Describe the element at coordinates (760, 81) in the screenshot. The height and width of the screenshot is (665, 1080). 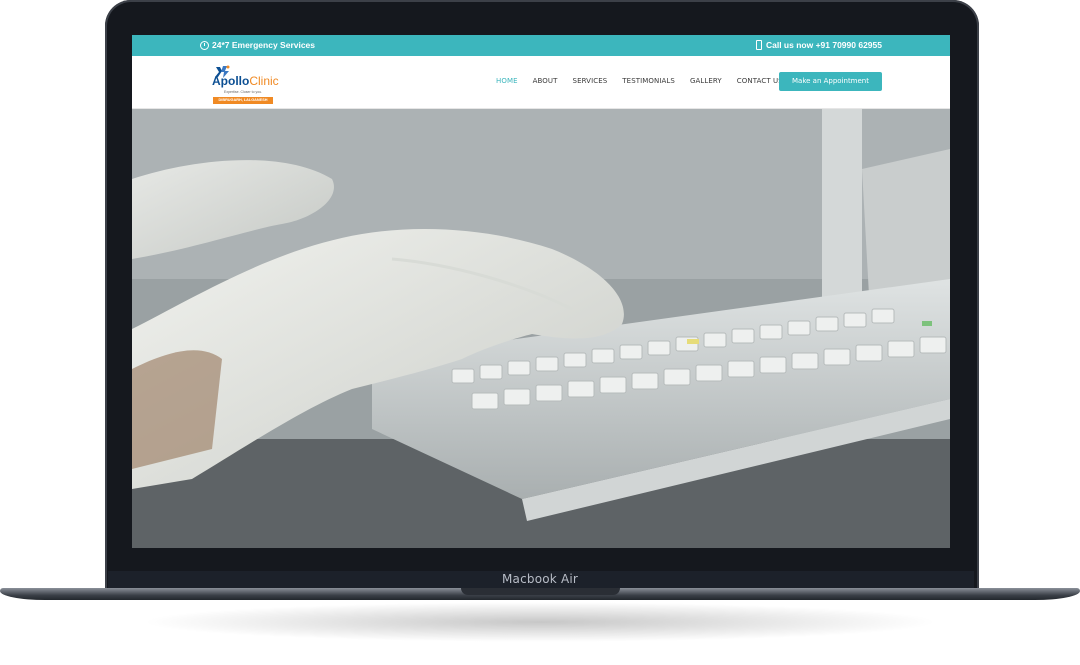
I see `nav-contact-us: CONTACT US` at that location.